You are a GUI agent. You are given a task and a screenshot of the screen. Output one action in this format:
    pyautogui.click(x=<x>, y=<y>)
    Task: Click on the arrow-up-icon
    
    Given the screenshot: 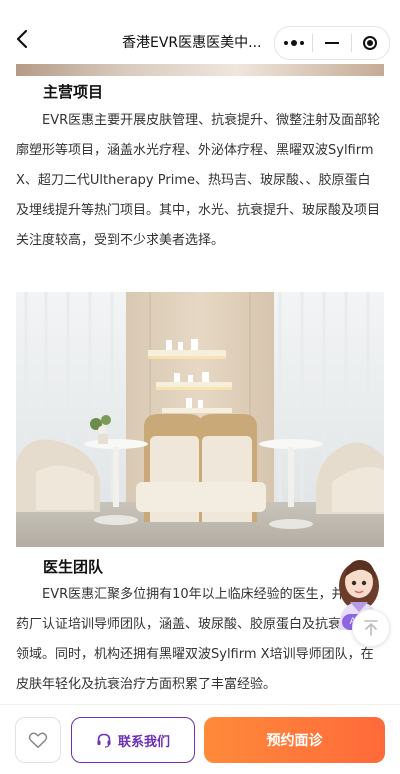 What is the action you would take?
    pyautogui.click(x=371, y=628)
    